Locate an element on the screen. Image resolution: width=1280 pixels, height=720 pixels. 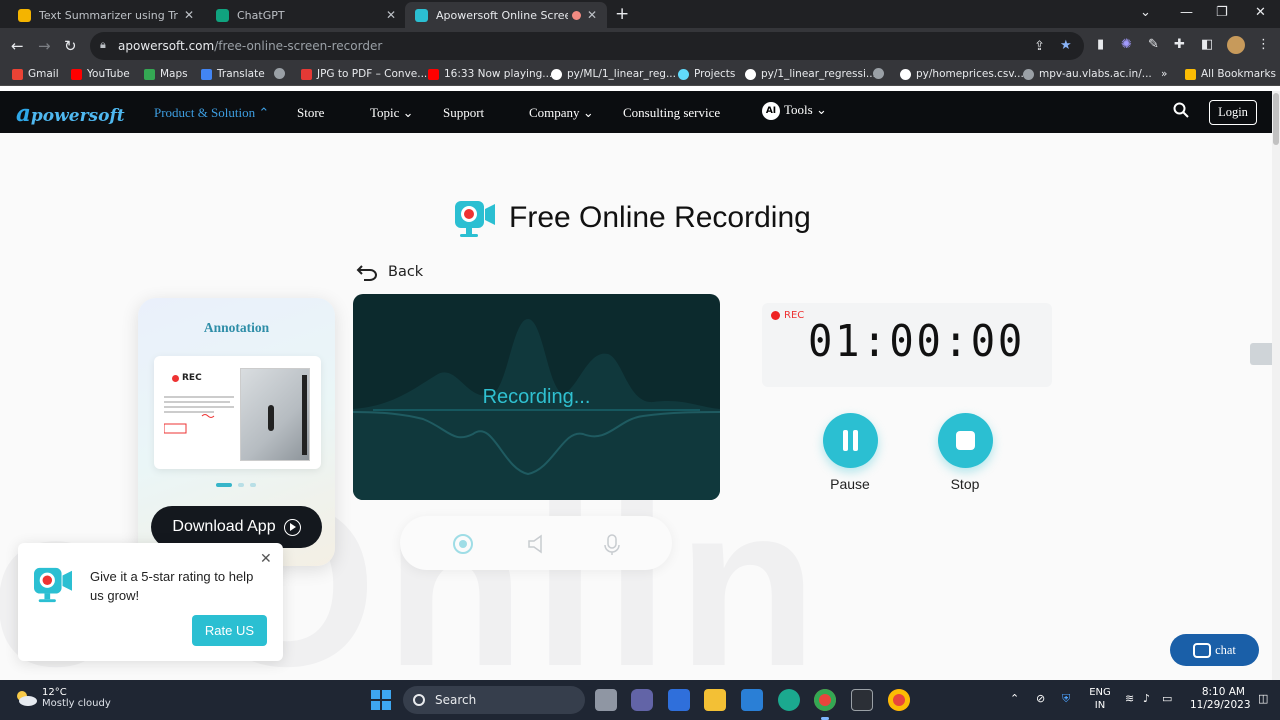
nav-consulting: Consulting service is located at coordinates (671, 113).